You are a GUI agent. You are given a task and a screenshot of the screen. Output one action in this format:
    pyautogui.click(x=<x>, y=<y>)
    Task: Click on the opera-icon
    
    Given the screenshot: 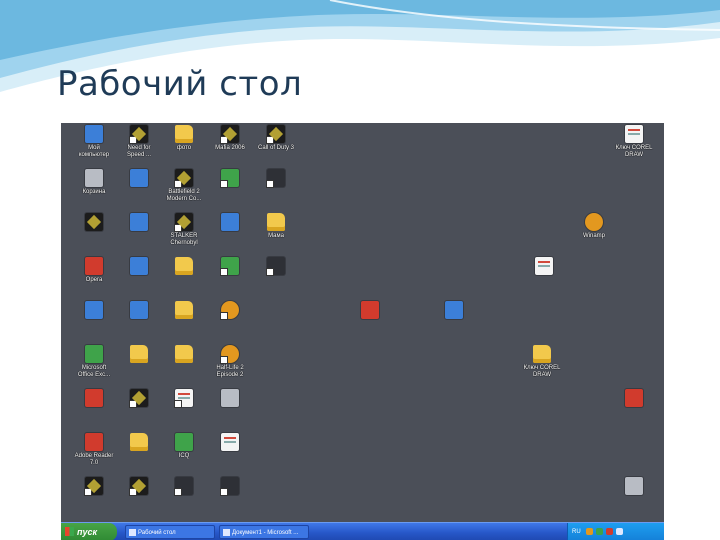 What is the action you would take?
    pyautogui.click(x=94, y=266)
    